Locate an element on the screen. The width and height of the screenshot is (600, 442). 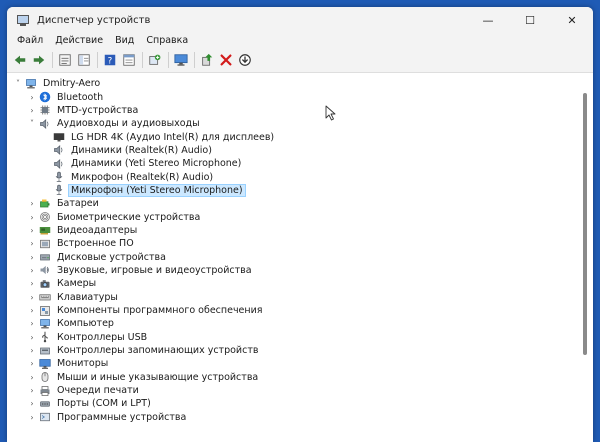
monitor-button is located at coordinates (181, 60).